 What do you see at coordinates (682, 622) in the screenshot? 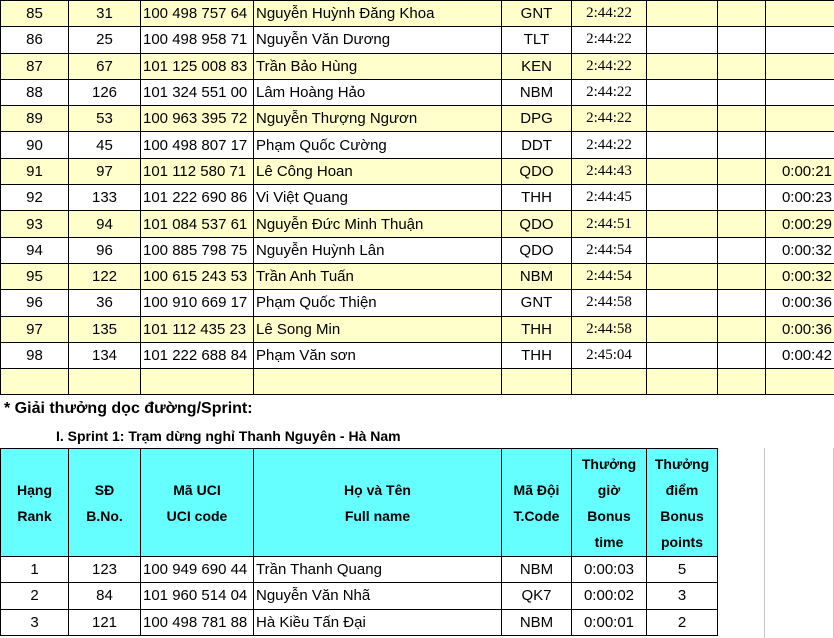
I see `bonus-points-cell: 2` at bounding box center [682, 622].